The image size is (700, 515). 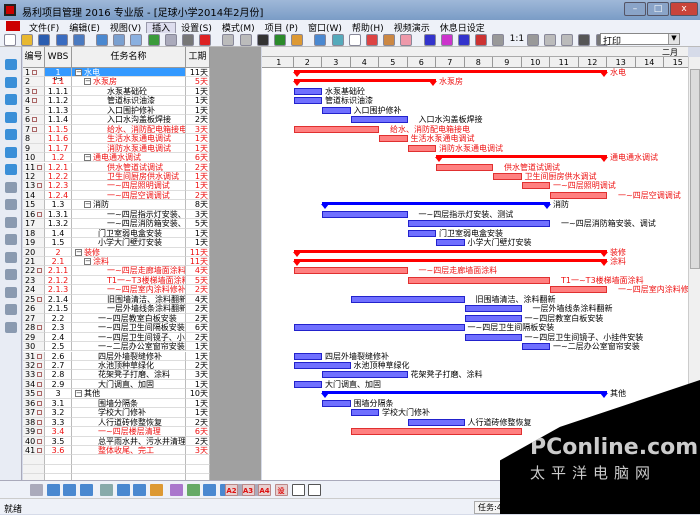 I want to click on delete-icon, so click(x=205, y=40).